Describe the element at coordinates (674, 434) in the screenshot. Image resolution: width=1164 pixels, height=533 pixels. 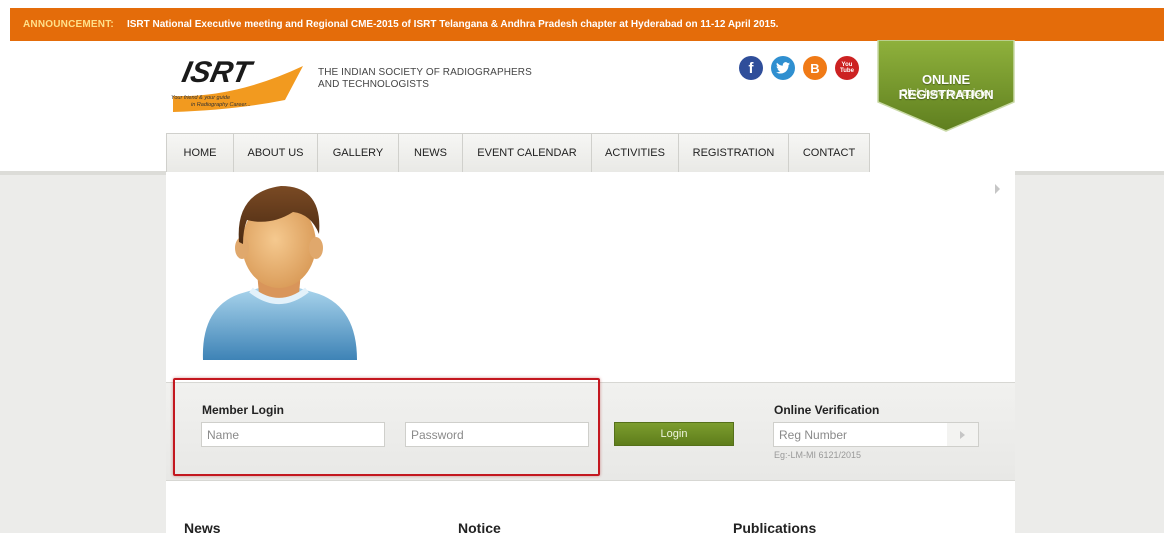
I see `login-button: Login` at that location.